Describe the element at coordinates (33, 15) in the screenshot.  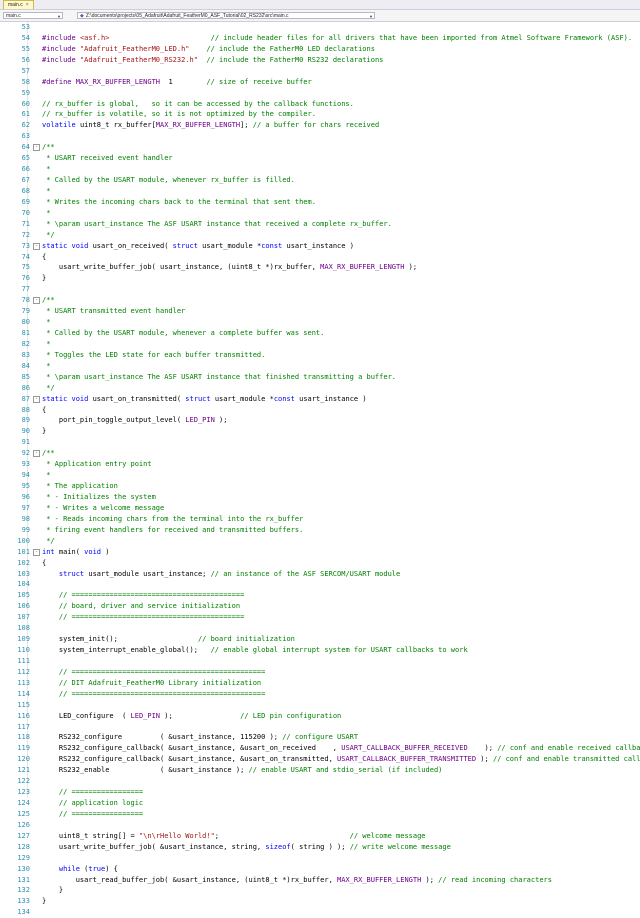
I see `file-scope-dropdown: main.c ▼` at that location.